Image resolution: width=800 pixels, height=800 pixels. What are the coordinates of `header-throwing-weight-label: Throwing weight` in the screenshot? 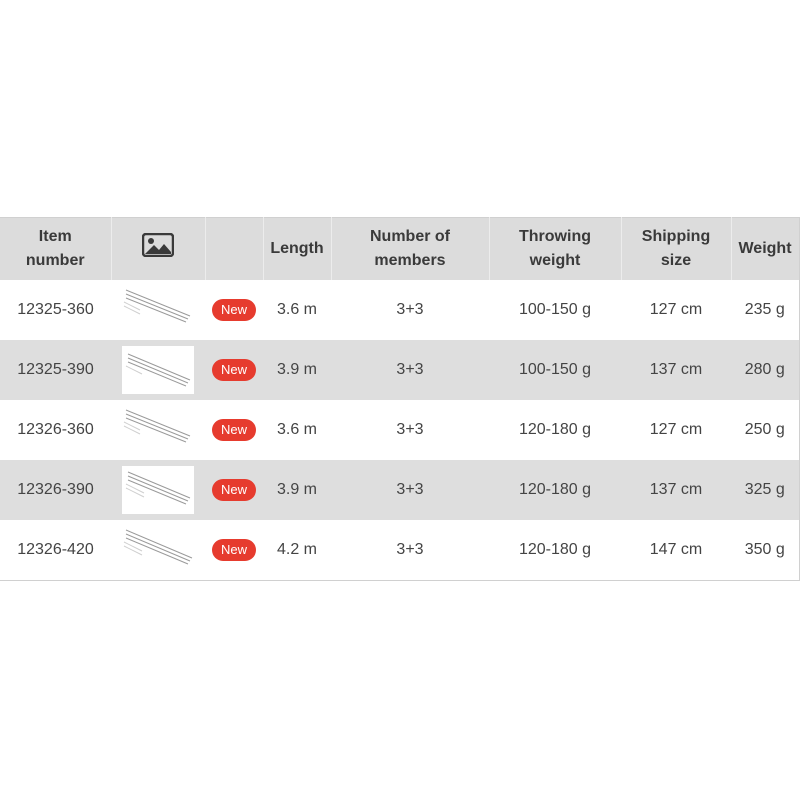 It's located at (555, 248).